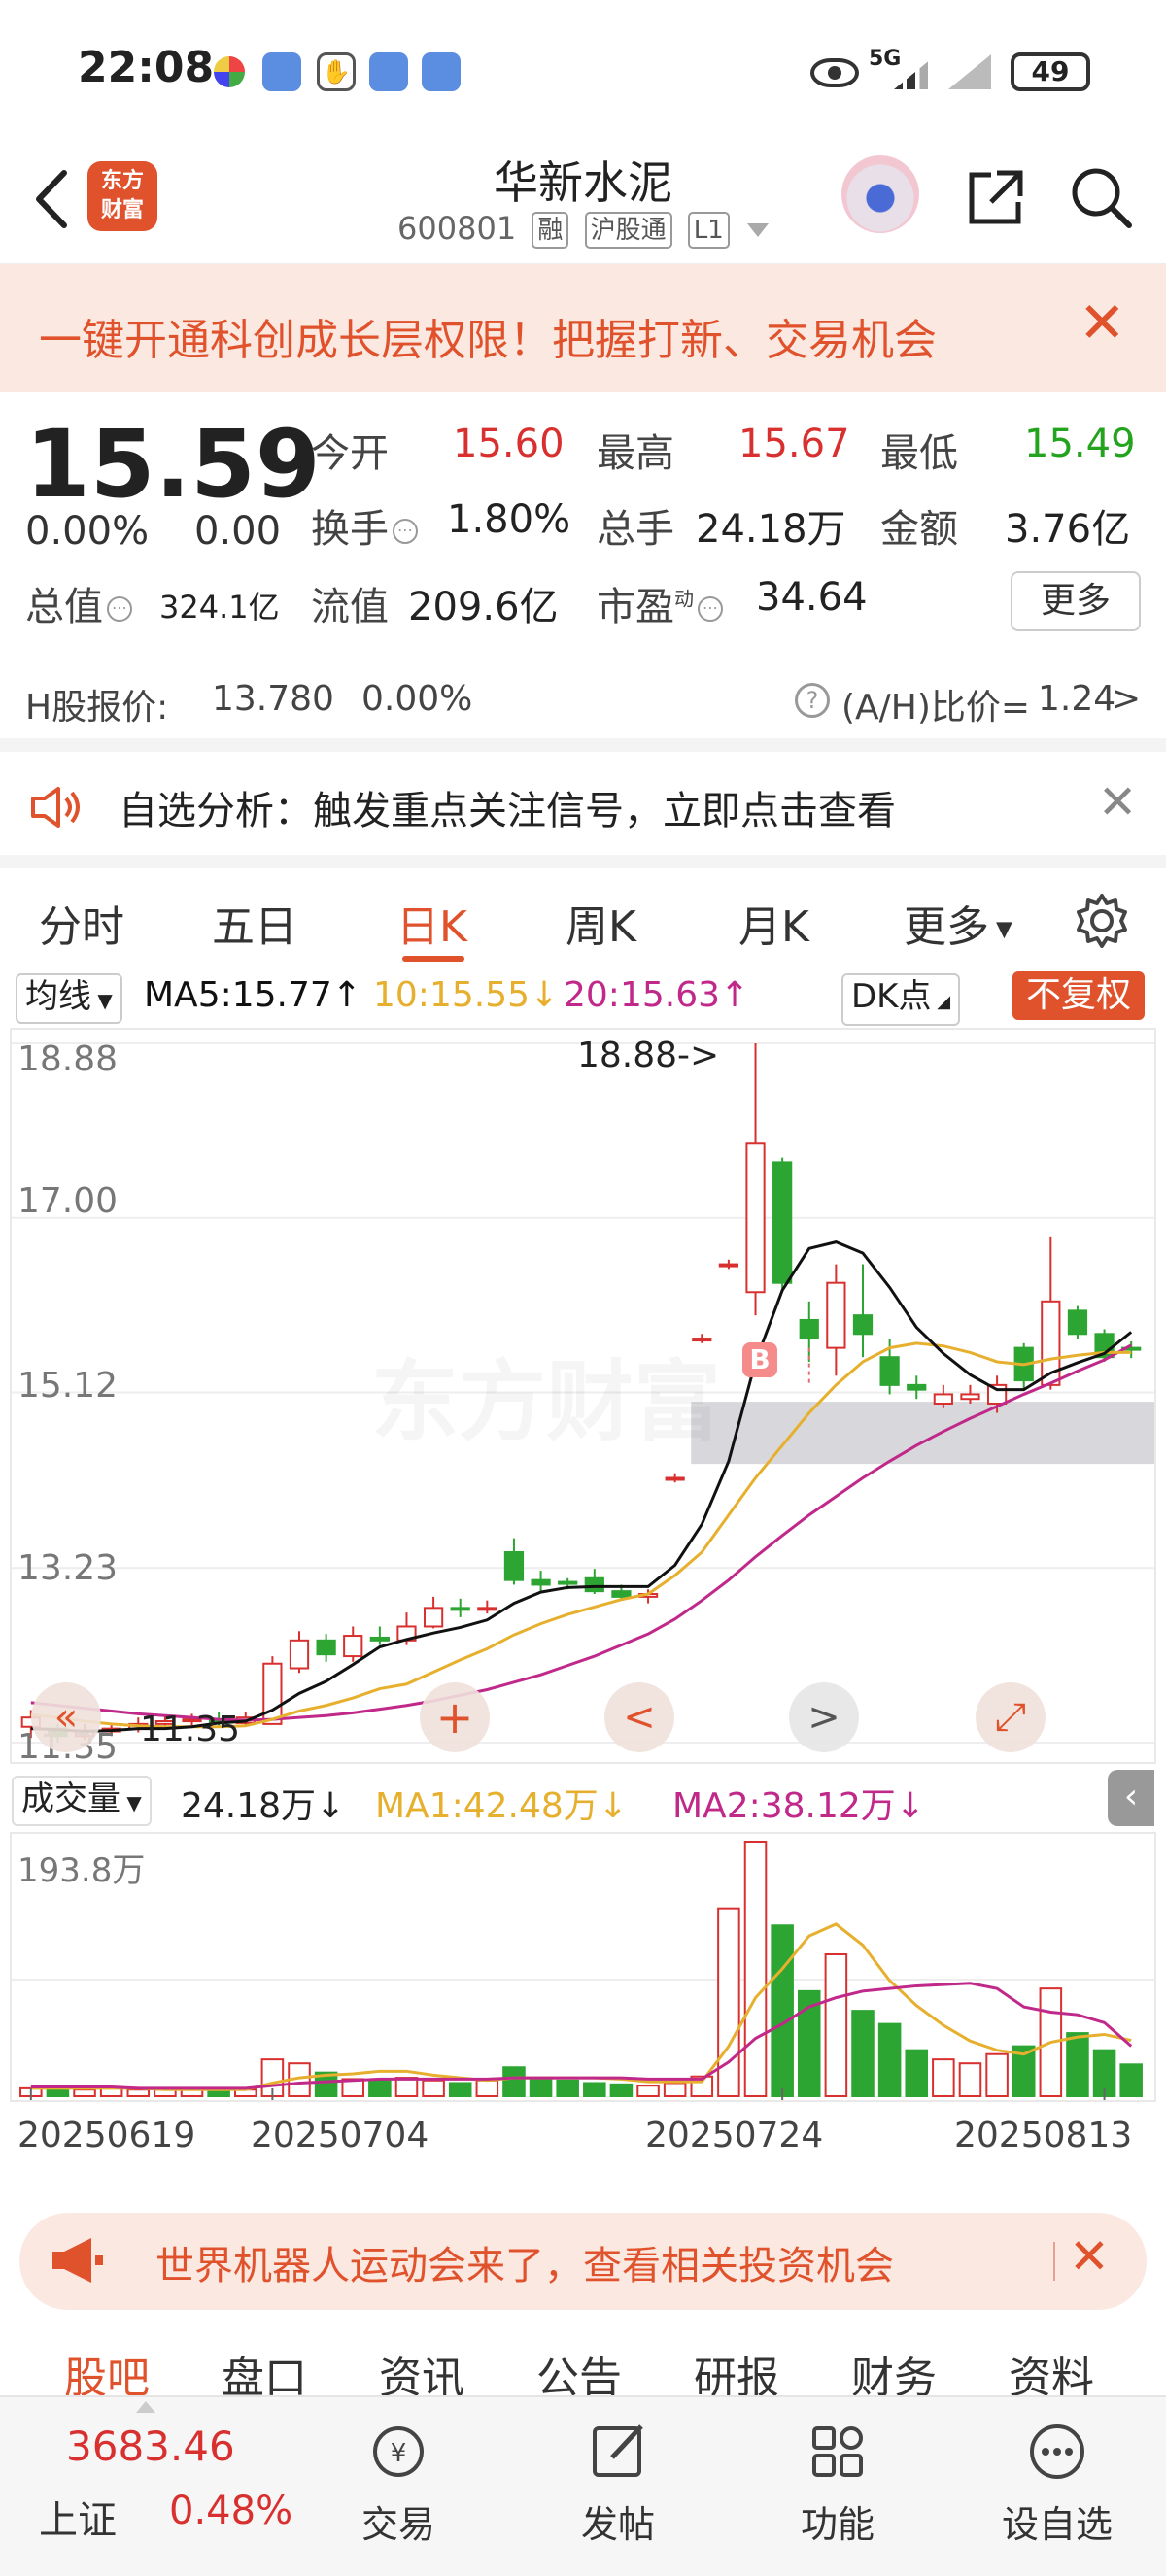  Describe the element at coordinates (524, 2266) in the screenshot. I see `event-banner-text: 世界机器人运动会来了，查看相关投资机会` at that location.